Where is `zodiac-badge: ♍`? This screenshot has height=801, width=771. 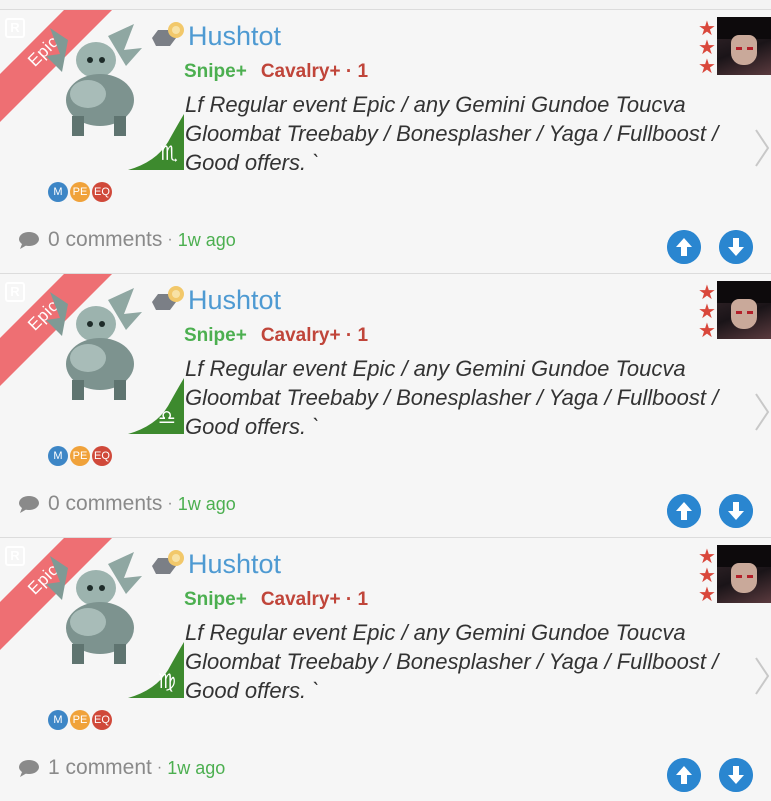
zodiac-badge: ♍ is located at coordinates (156, 670).